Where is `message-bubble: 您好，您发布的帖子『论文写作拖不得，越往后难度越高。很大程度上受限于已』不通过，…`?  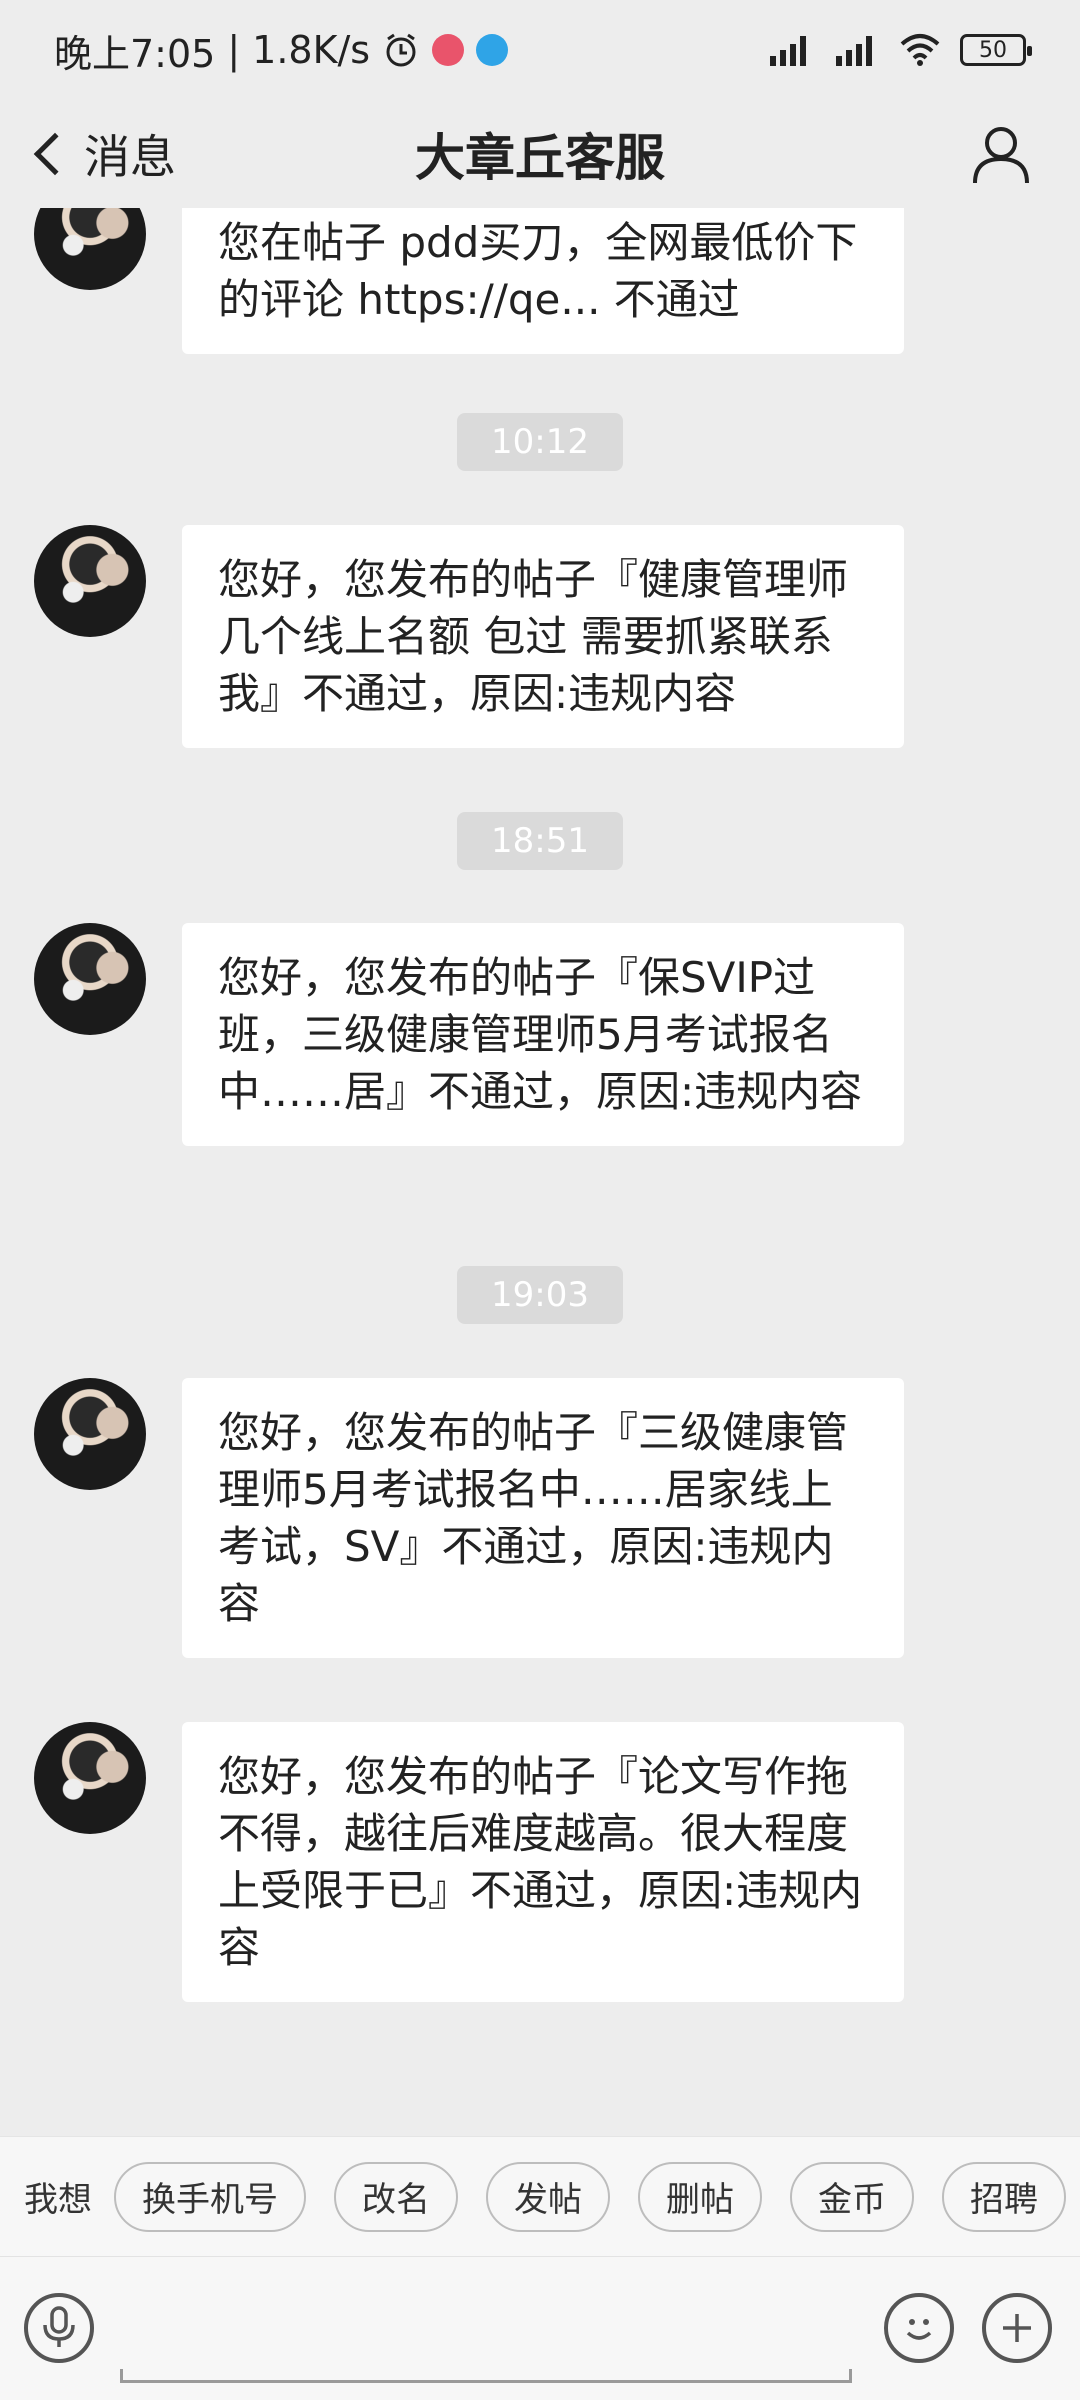 message-bubble: 您好，您发布的帖子『论文写作拖不得，越往后难度越高。很大程度上受限于已』不通过，… is located at coordinates (543, 1862).